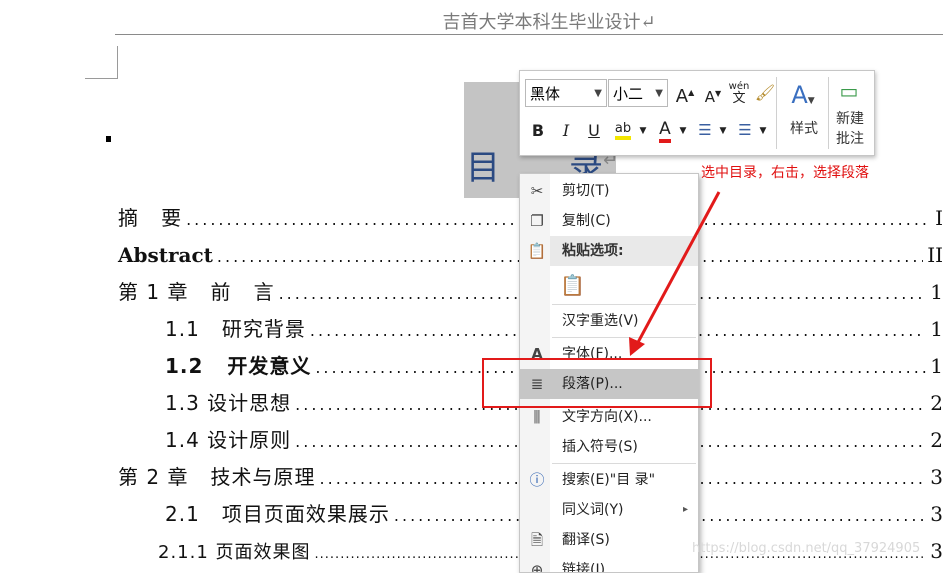 The height and width of the screenshot is (573, 943). I want to click on annotation-arrow, so click(675, 273).